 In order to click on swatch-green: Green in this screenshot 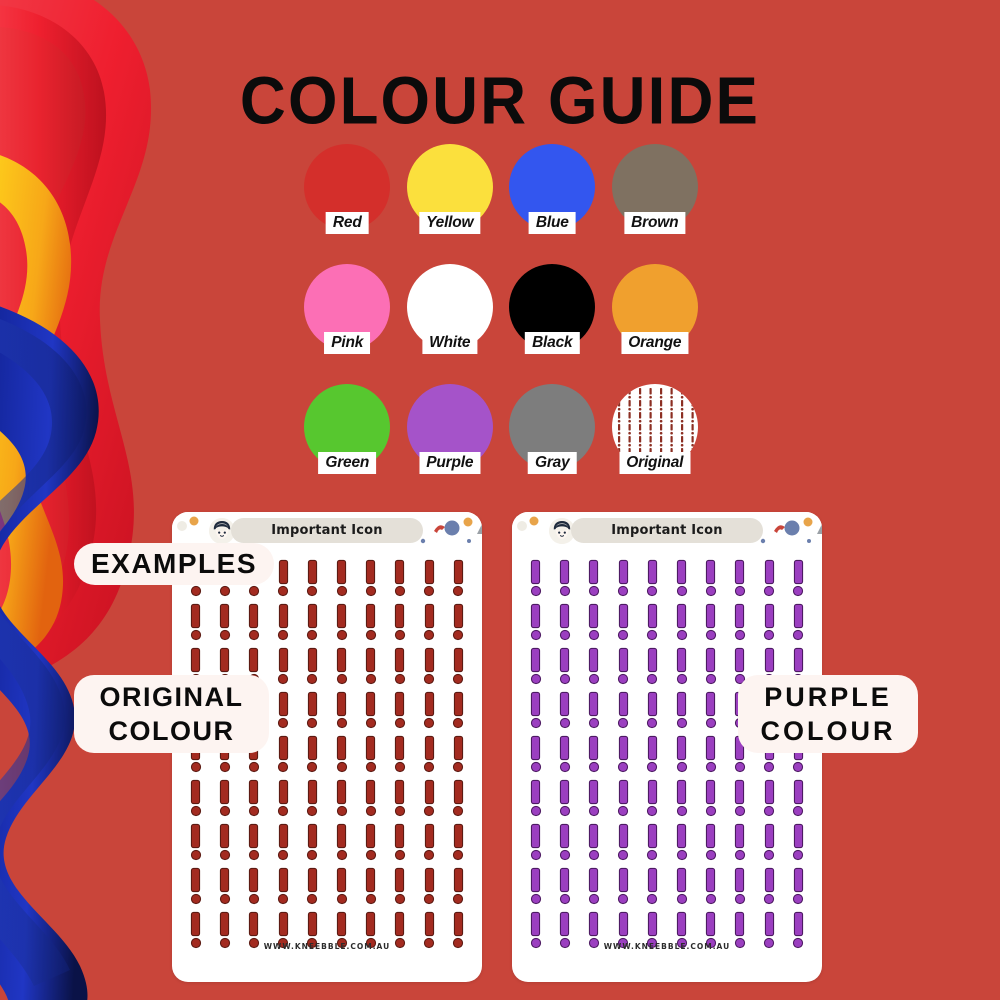, I will do `click(347, 444)`.